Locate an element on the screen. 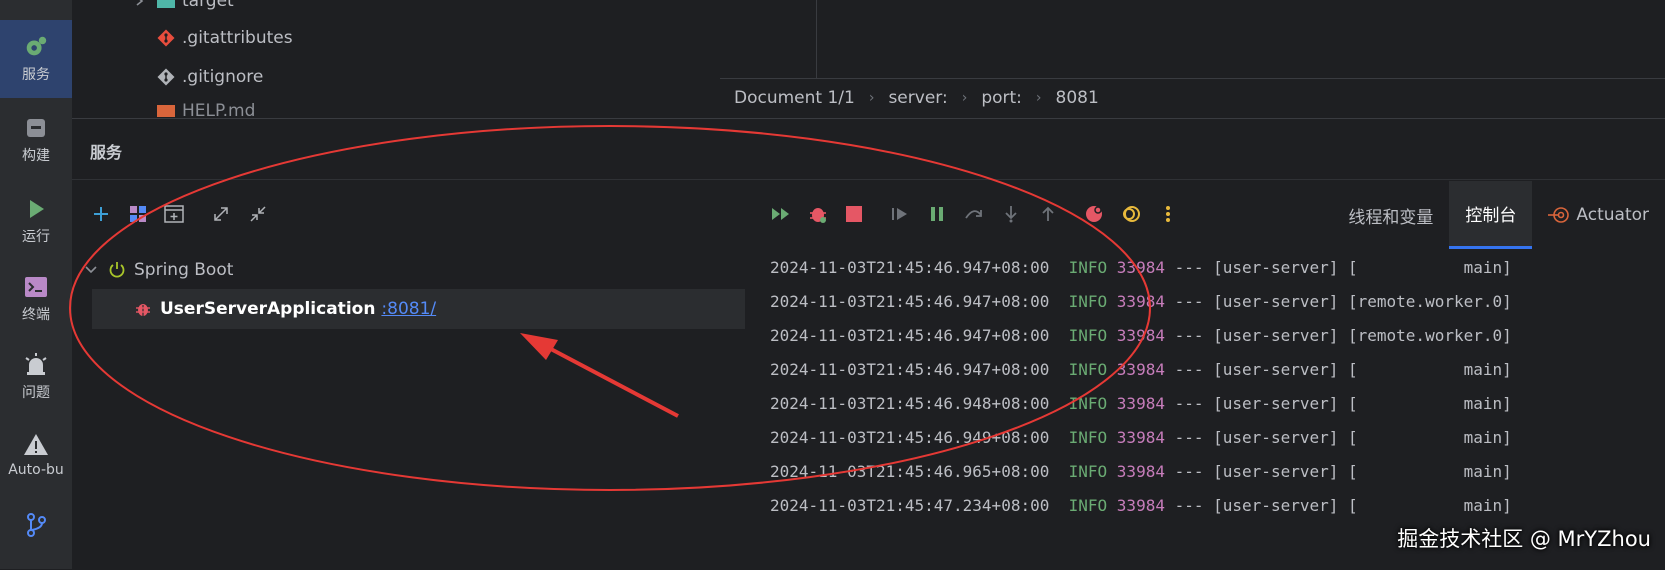  strip-item-label: 问题 is located at coordinates (36, 393).